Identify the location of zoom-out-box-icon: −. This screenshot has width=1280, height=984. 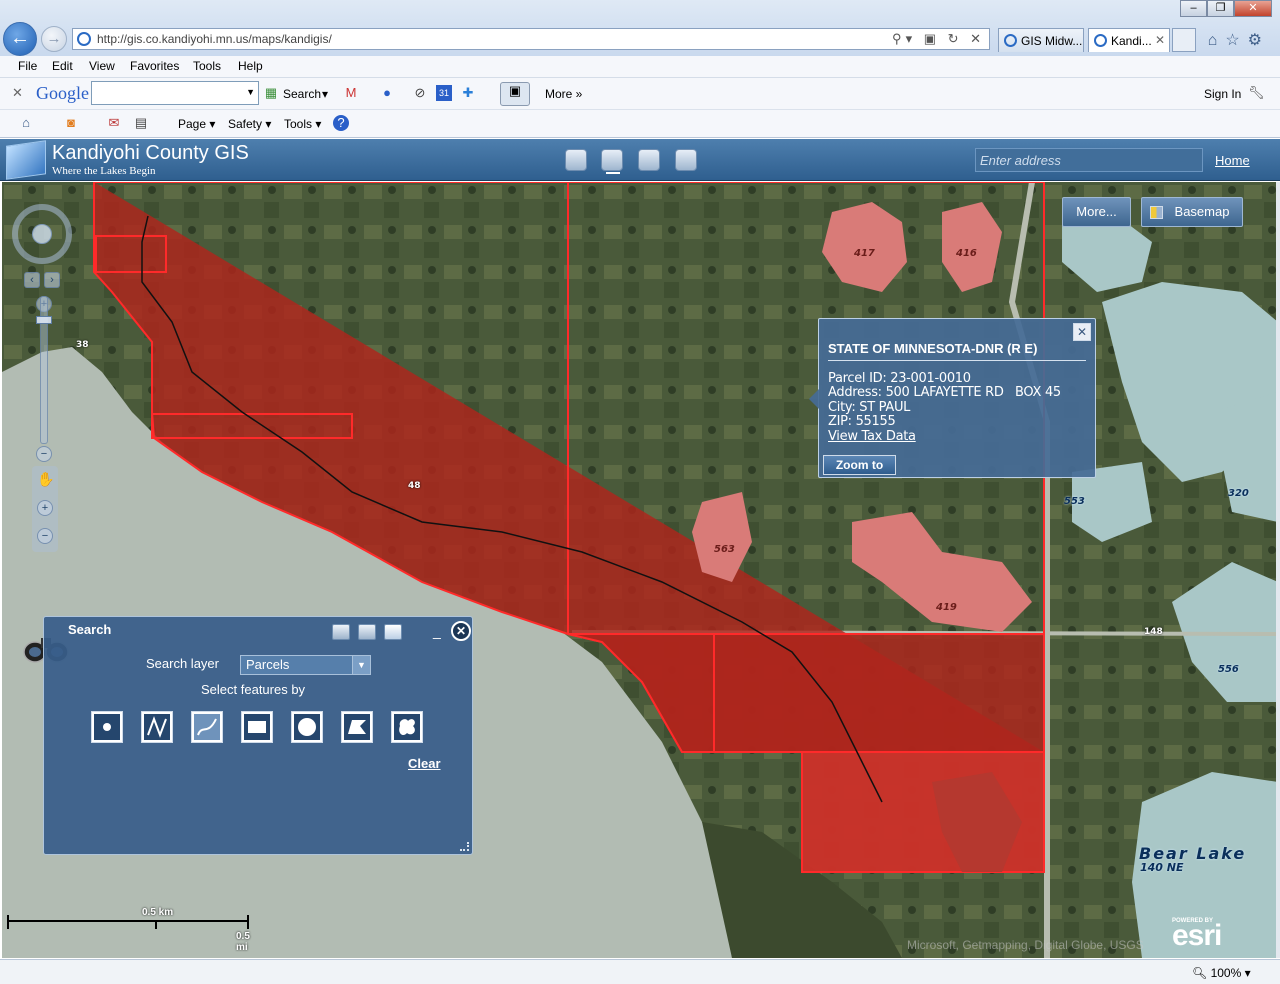
(45, 536).